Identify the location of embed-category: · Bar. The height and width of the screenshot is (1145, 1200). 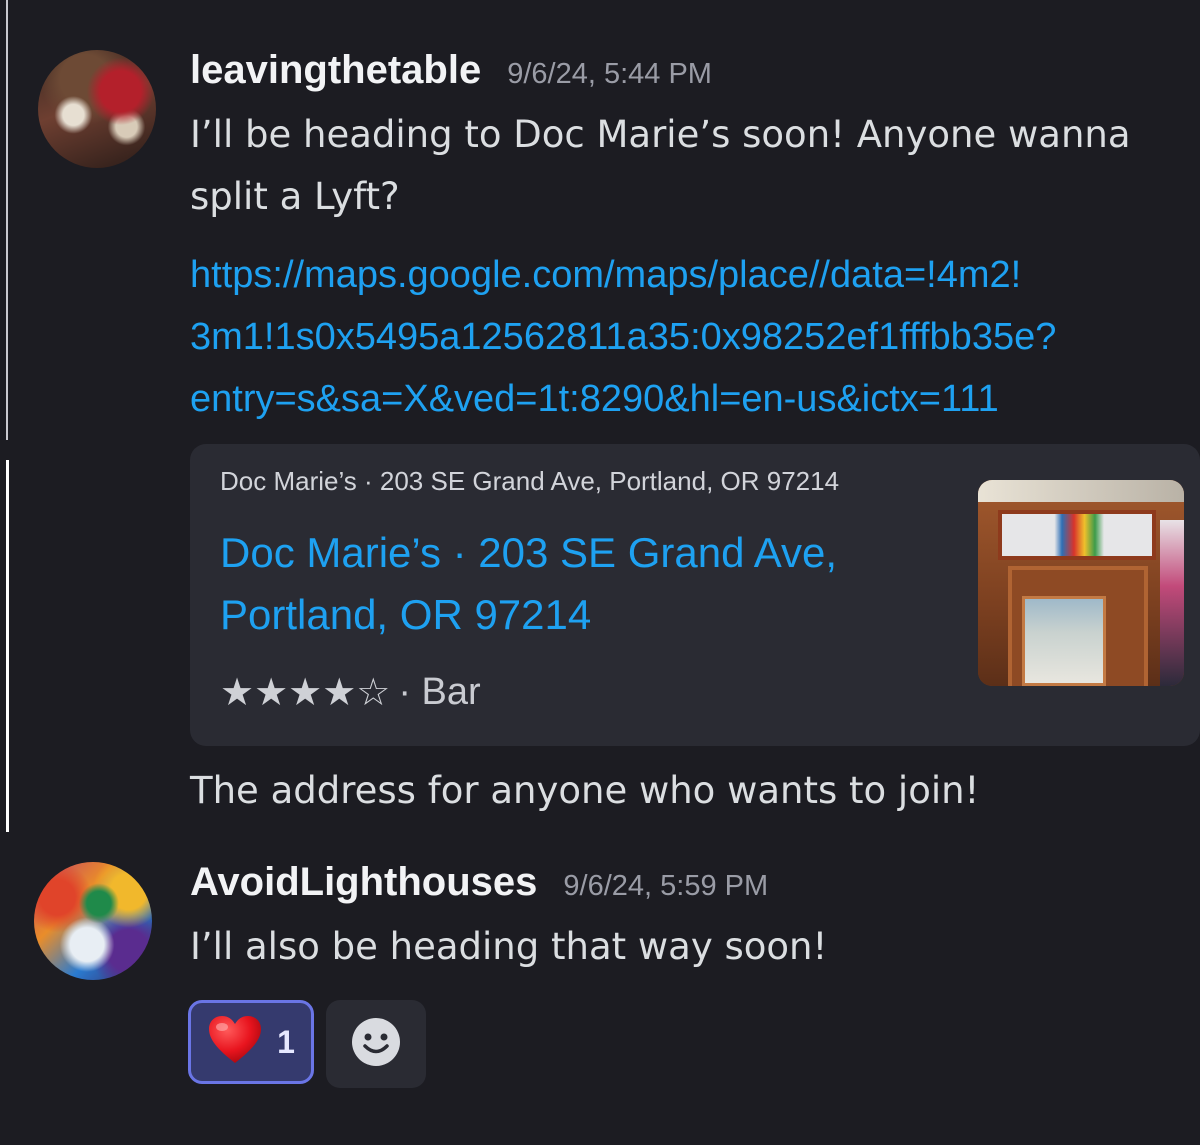
(439, 692).